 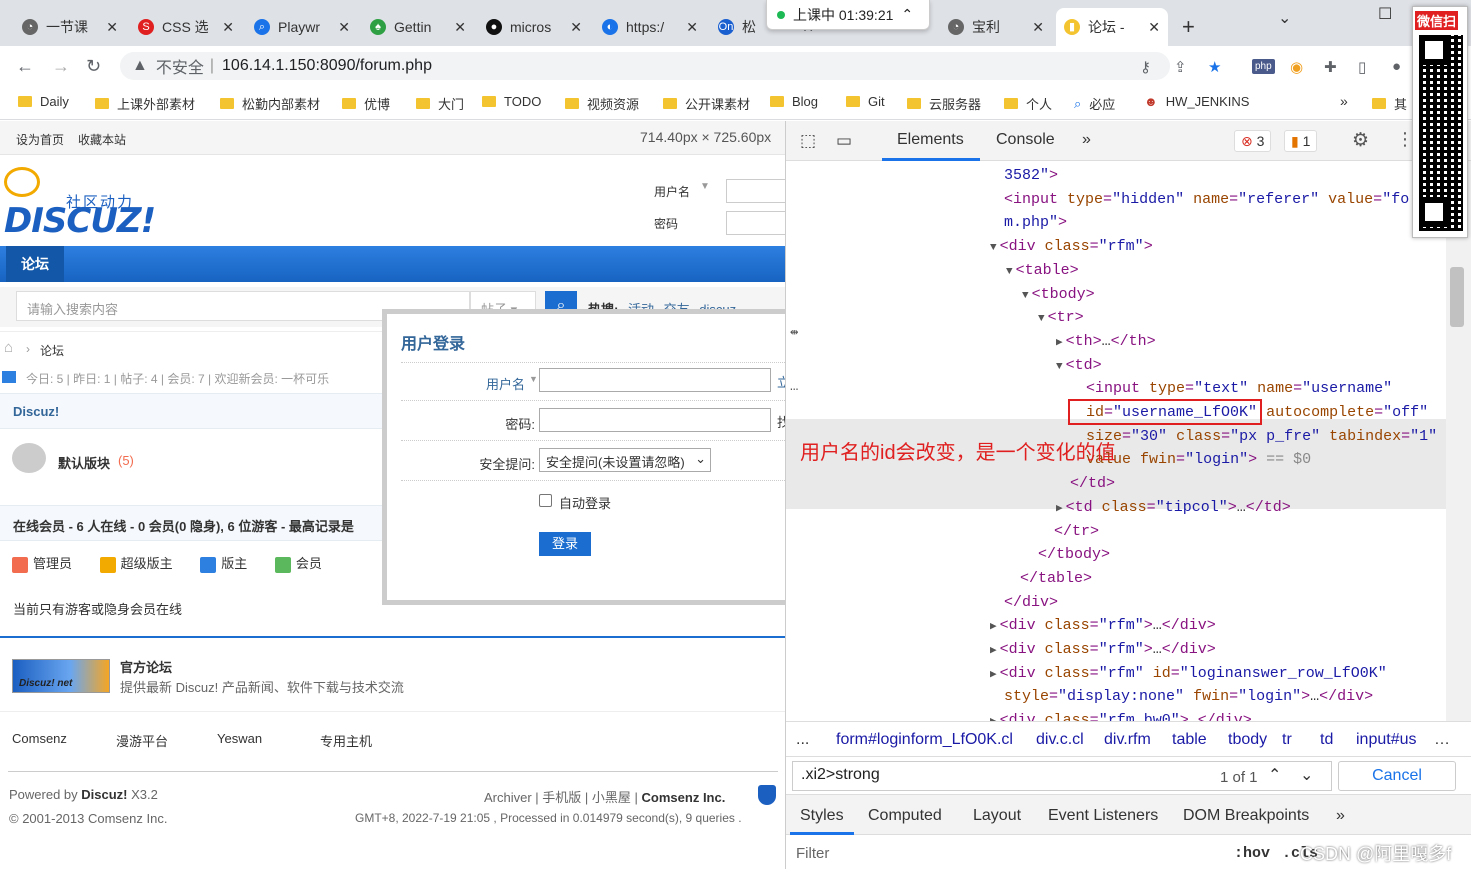 What do you see at coordinates (1061, 318) in the screenshot?
I see `dom-node-line: ▼ <tr>` at bounding box center [1061, 318].